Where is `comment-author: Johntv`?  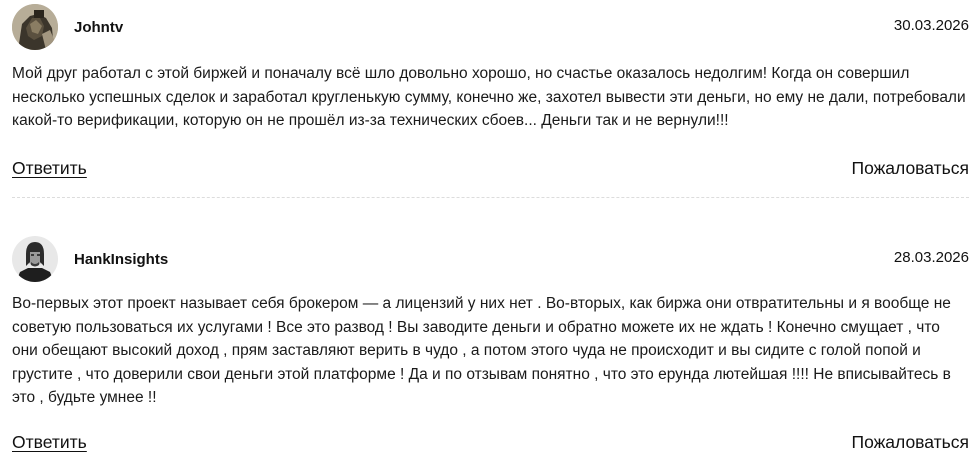 comment-author: Johntv is located at coordinates (99, 27).